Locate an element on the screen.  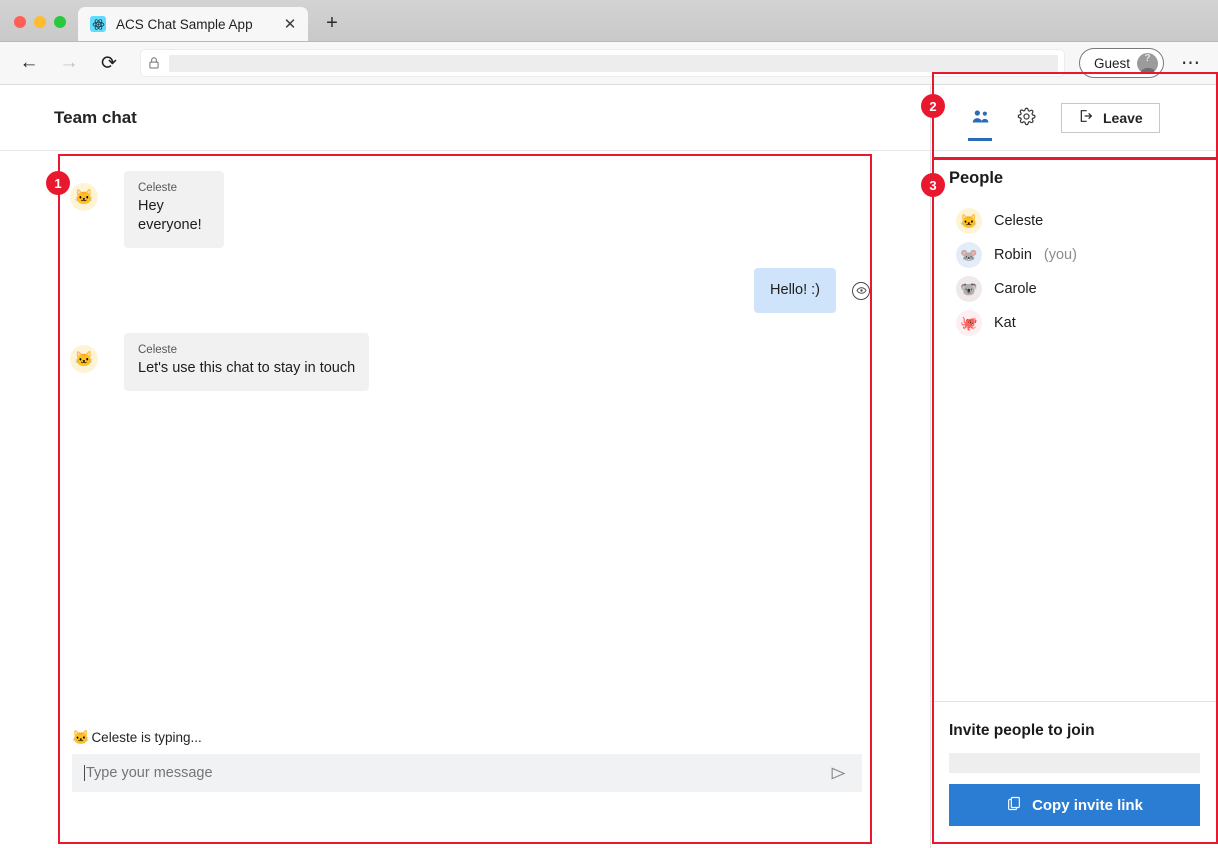
invite-section: Invite people to join Copy invite link is located at coordinates (1074, 774).